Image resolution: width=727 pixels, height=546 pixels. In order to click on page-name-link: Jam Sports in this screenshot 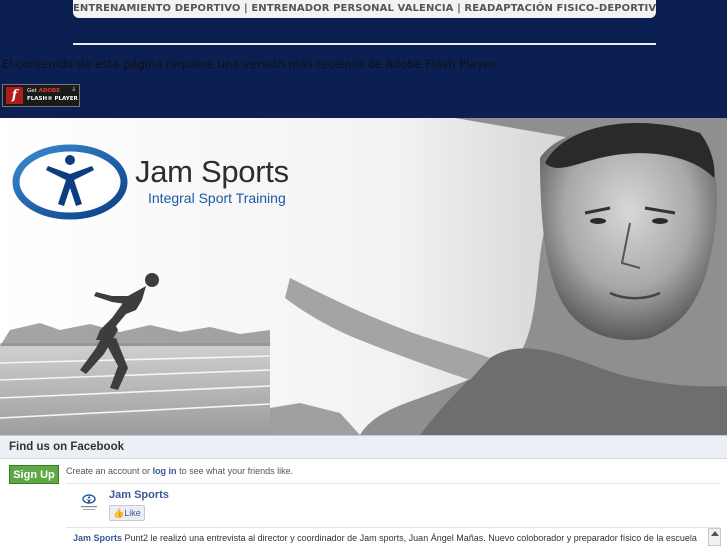, I will do `click(139, 495)`.